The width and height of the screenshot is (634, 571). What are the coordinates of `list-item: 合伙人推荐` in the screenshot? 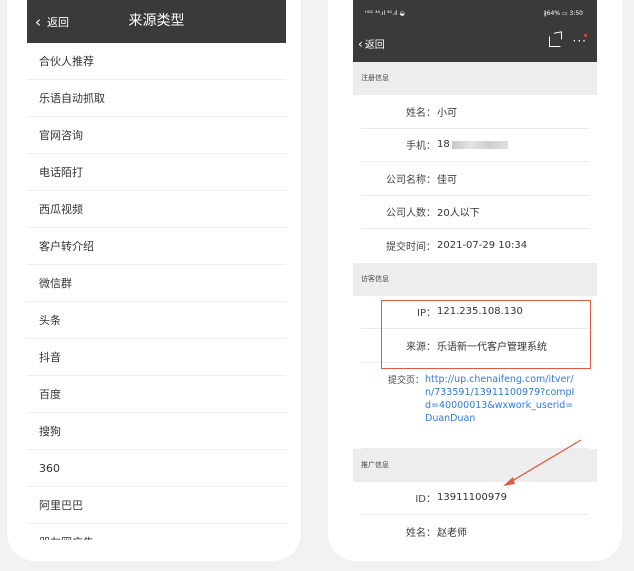 It's located at (156, 61).